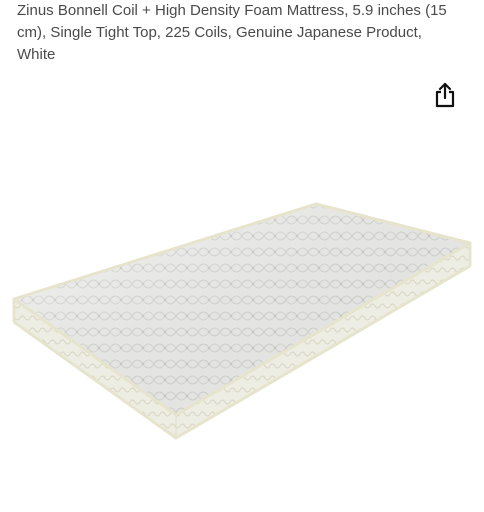 Image resolution: width=484 pixels, height=512 pixels. I want to click on share-icon, so click(445, 95).